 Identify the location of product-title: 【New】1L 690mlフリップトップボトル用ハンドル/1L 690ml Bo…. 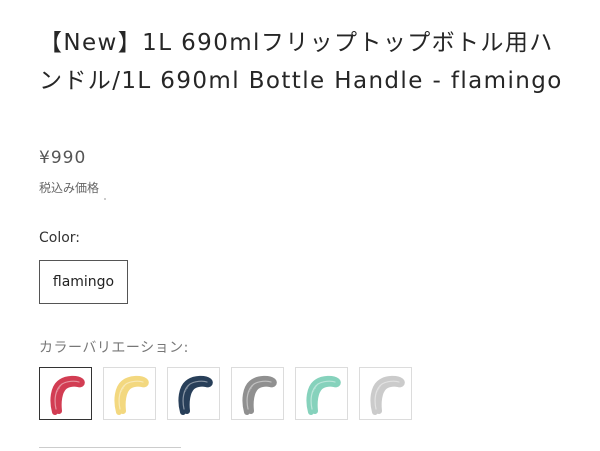
(301, 62).